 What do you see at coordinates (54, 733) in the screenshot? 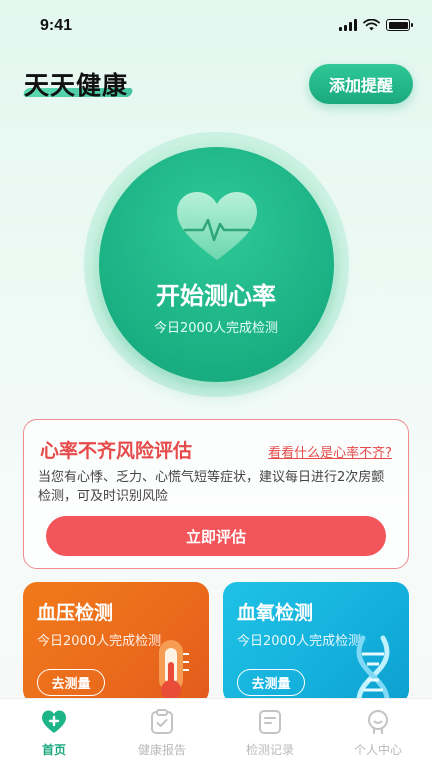
I see `tab-home: 首页` at bounding box center [54, 733].